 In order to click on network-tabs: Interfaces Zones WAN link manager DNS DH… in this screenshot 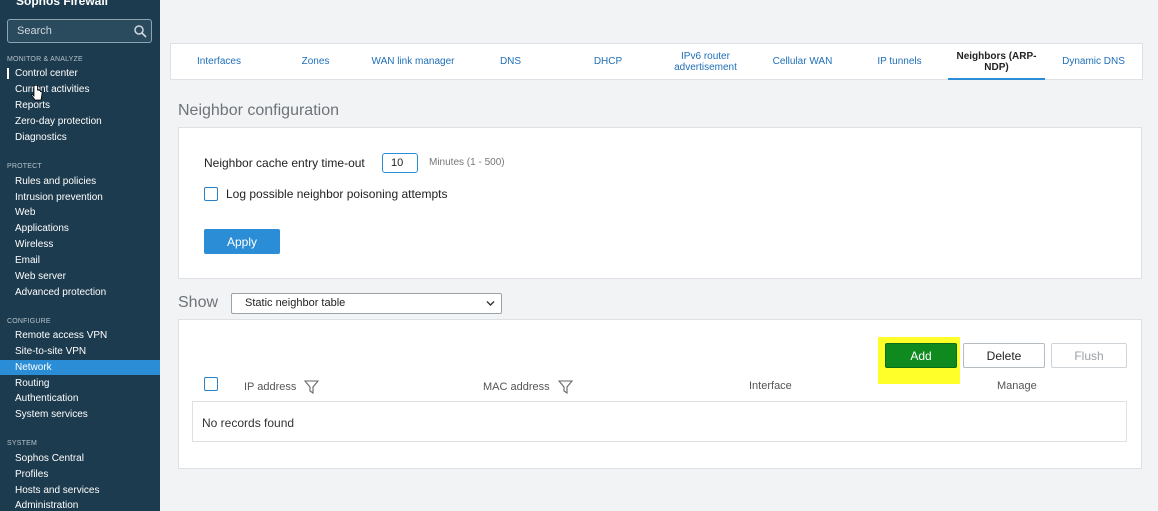, I will do `click(656, 61)`.